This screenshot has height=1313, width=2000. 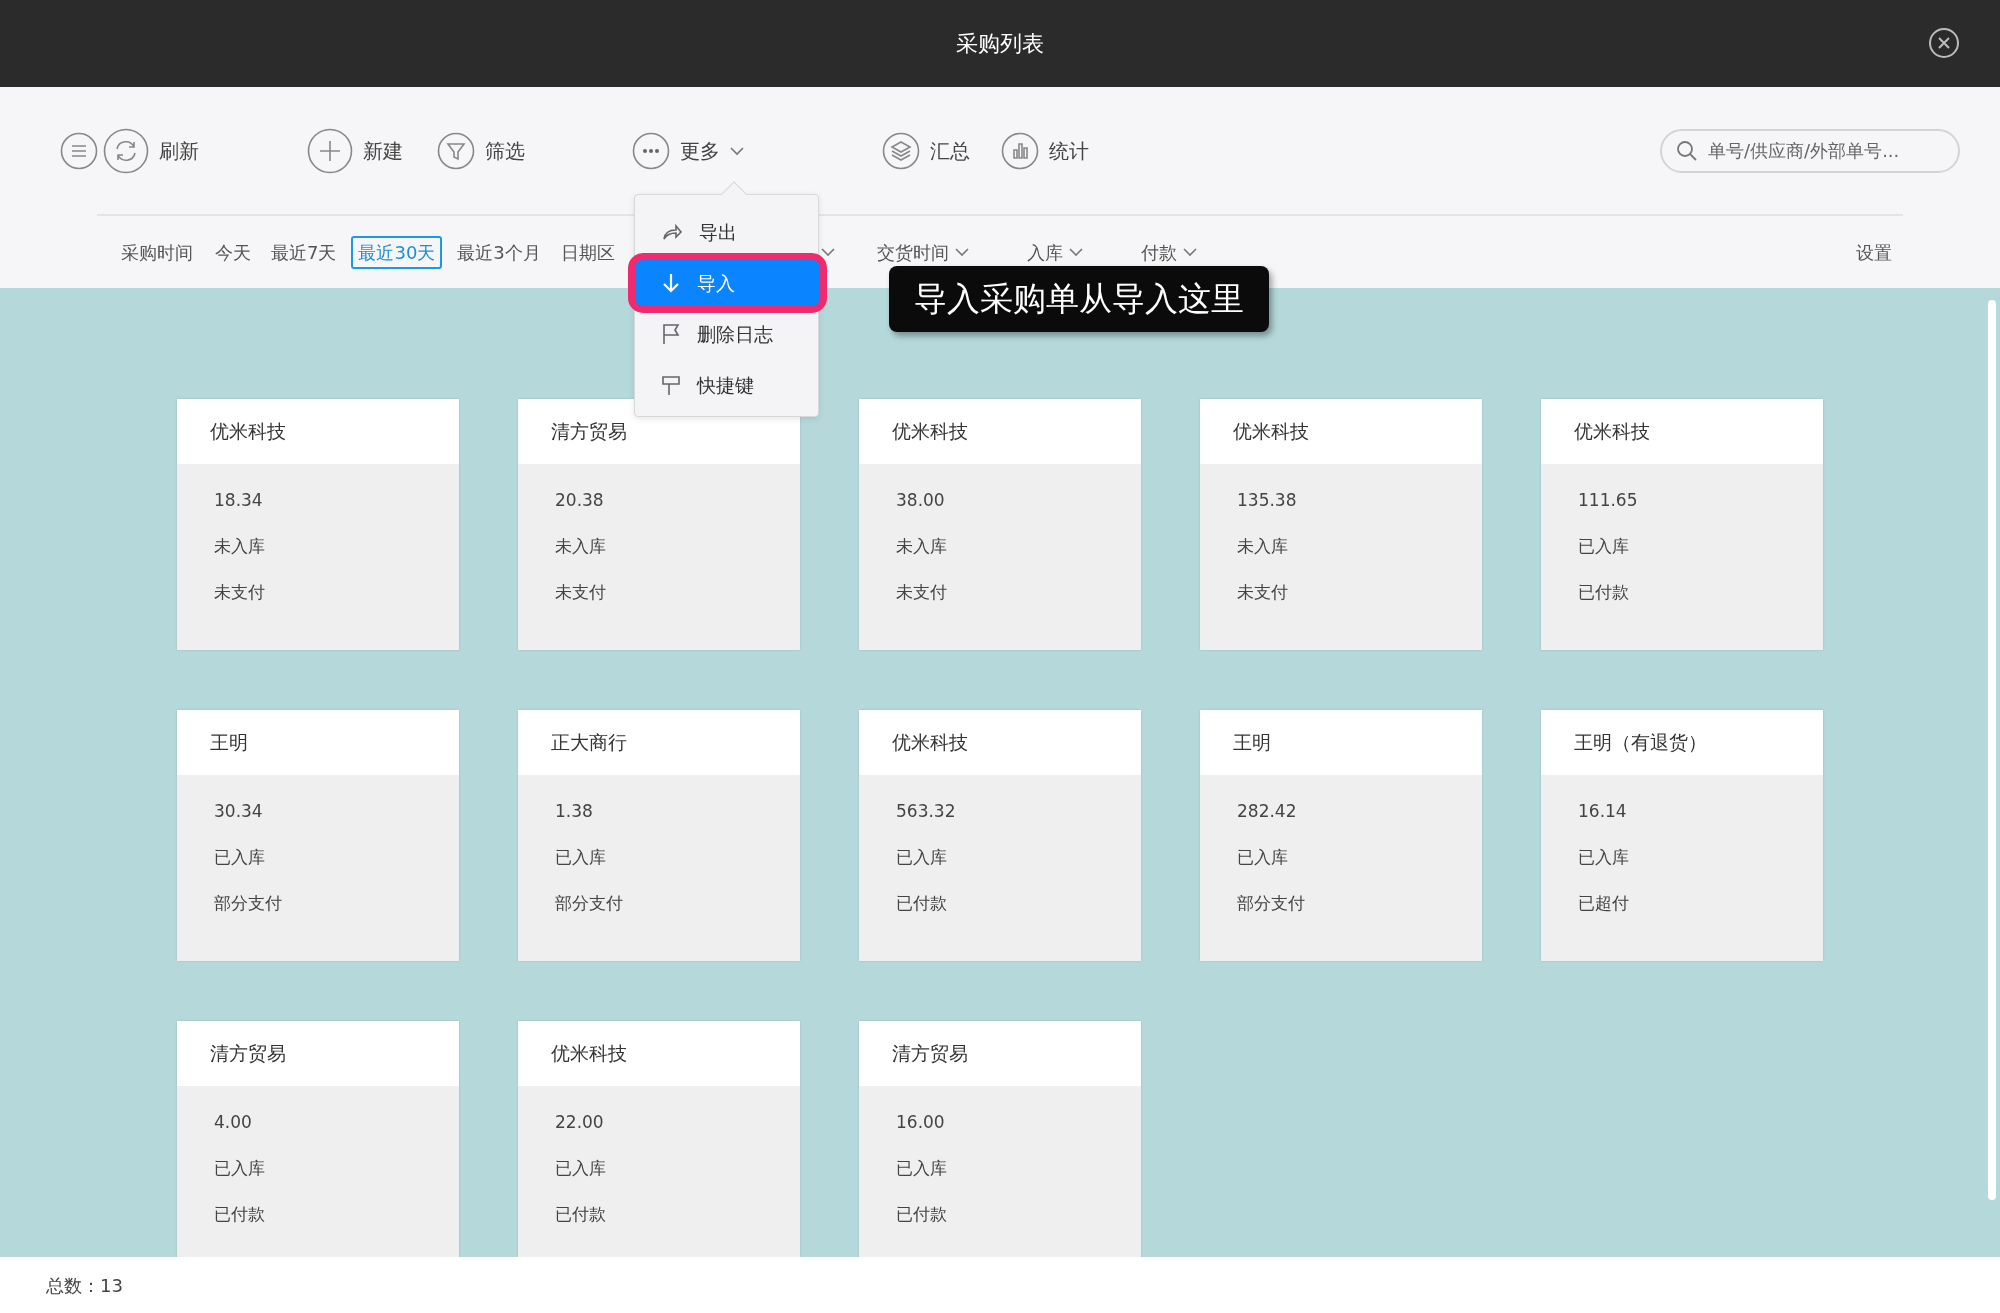 What do you see at coordinates (1687, 150) in the screenshot?
I see `search-icon` at bounding box center [1687, 150].